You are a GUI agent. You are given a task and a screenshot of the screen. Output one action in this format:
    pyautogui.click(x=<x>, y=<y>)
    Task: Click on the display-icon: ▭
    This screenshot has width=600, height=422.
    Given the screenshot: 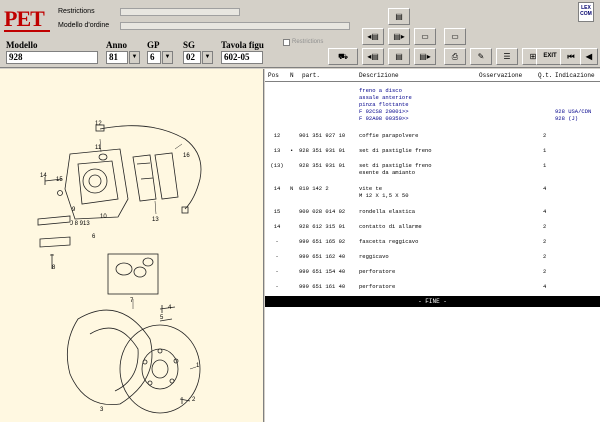 What is the action you would take?
    pyautogui.click(x=455, y=36)
    